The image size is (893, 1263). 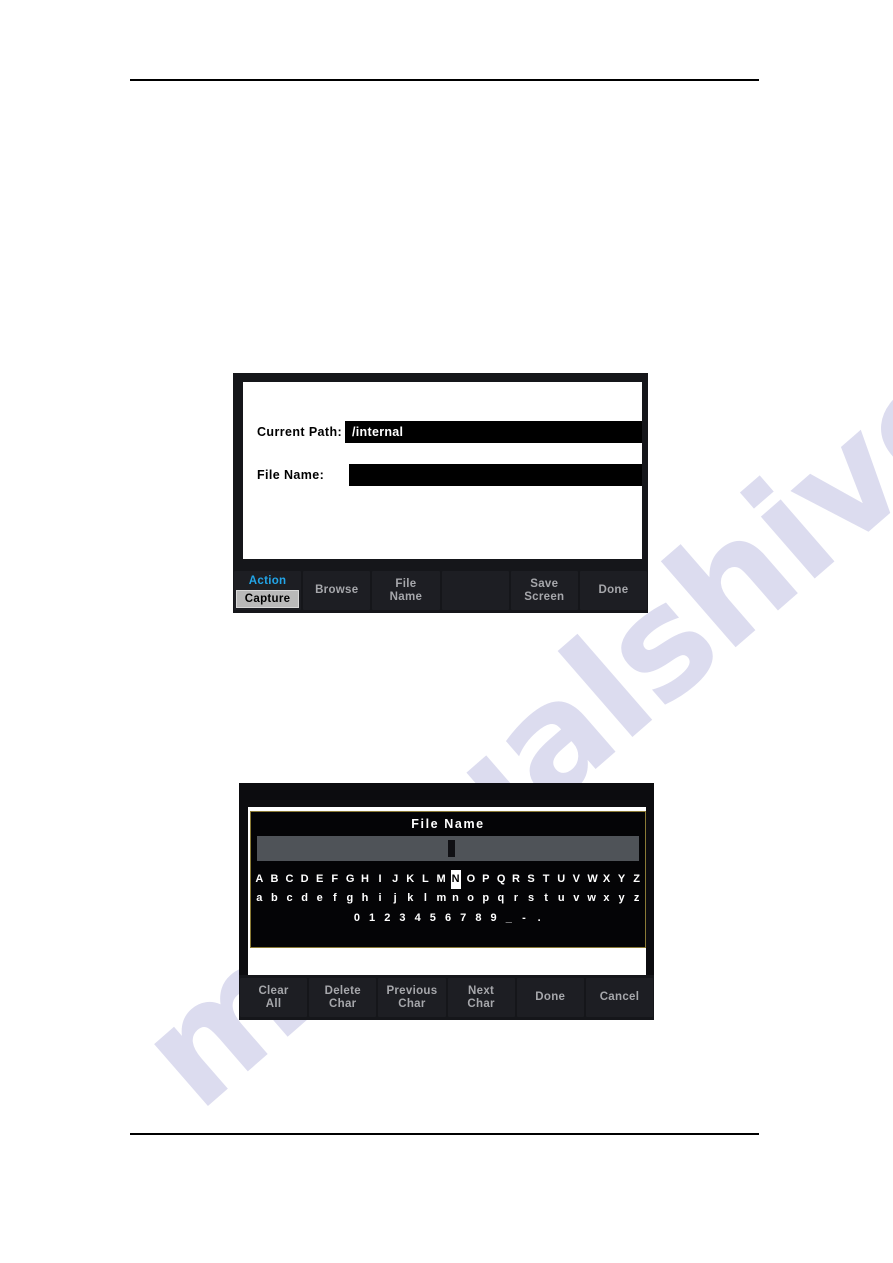 What do you see at coordinates (406, 596) in the screenshot?
I see `softkey-file-name-line2: Name` at bounding box center [406, 596].